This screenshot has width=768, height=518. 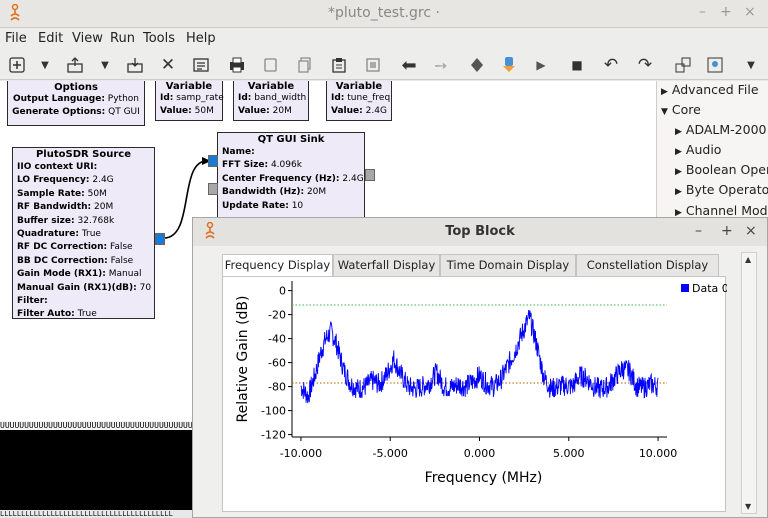 What do you see at coordinates (301, 453) in the screenshot?
I see `x-tick-label: -10.000` at bounding box center [301, 453].